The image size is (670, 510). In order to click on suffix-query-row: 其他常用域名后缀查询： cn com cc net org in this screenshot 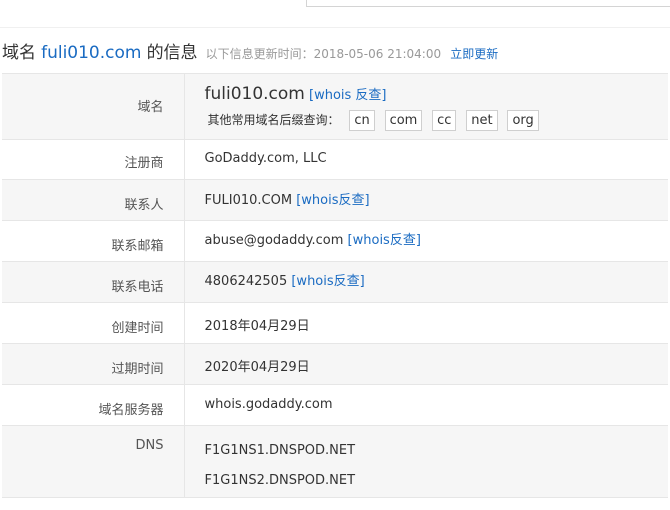, I will do `click(437, 120)`.